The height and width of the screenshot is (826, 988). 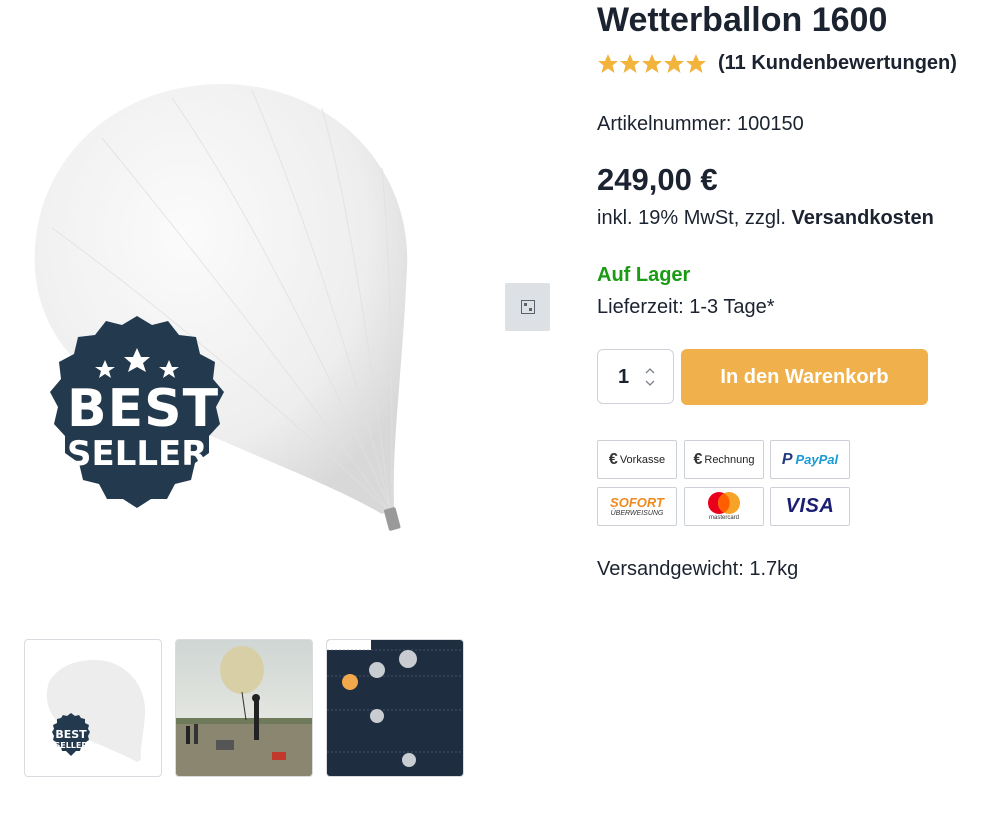 I want to click on balloon-thumbnail-image: BEST SELLER, so click(x=96, y=711).